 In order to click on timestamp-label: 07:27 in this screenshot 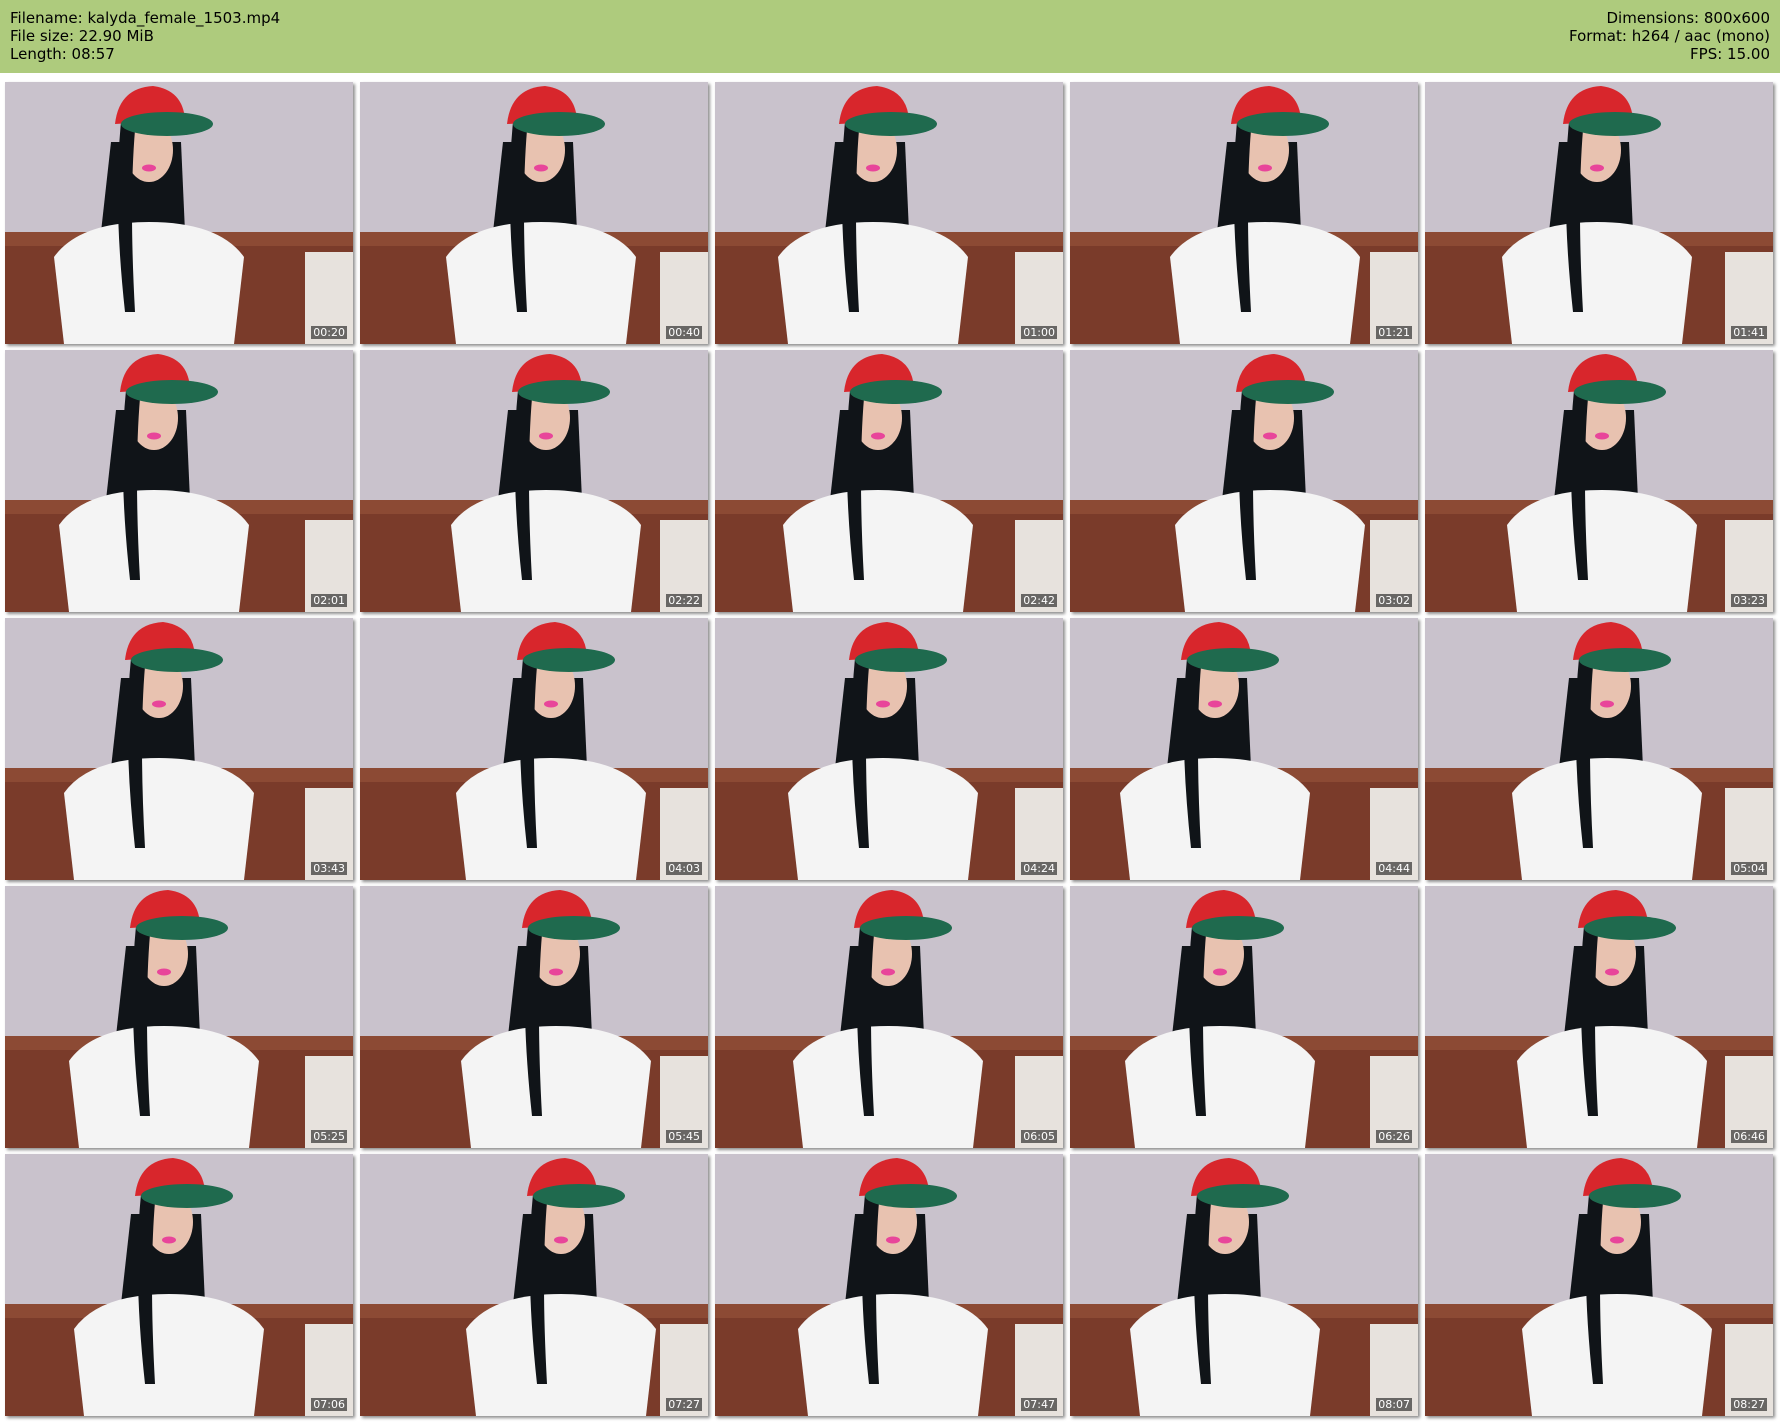, I will do `click(684, 1404)`.